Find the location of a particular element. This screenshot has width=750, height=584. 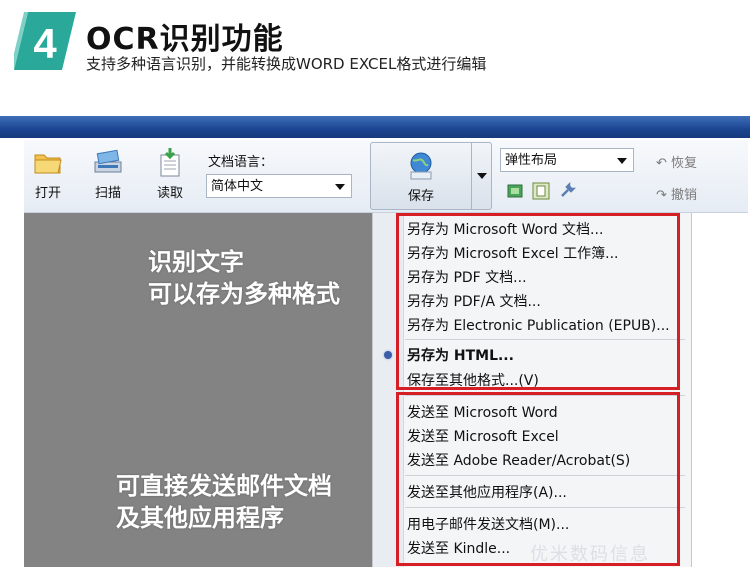

ribbon-toolbar: 打开 扫描 读取 文档语言： 简体中文 保存 弹性布局 ↶ 恢复 ↷ 撤销 is located at coordinates (386, 176).